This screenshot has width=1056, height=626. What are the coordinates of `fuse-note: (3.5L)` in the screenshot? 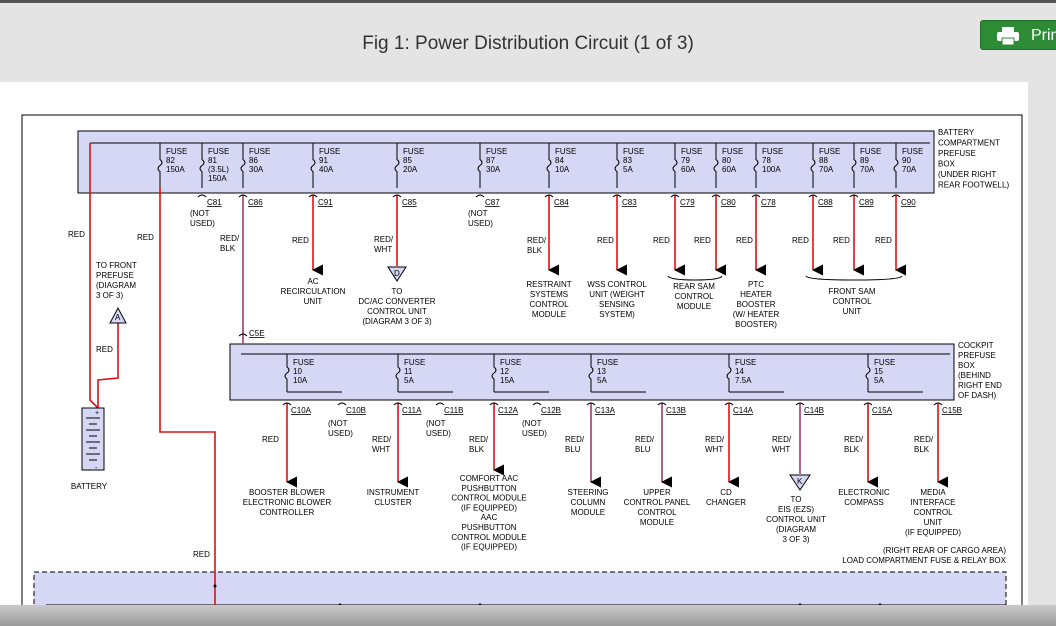 It's located at (218, 169).